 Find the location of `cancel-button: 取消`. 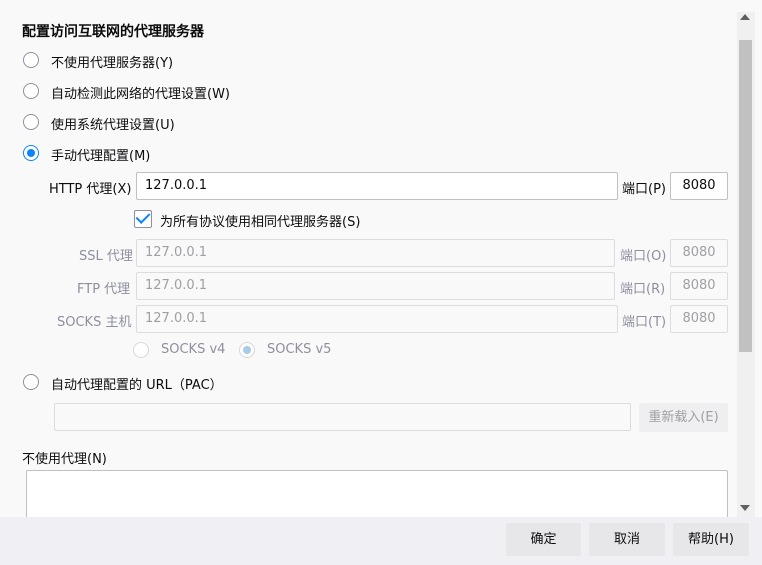

cancel-button: 取消 is located at coordinates (627, 539).